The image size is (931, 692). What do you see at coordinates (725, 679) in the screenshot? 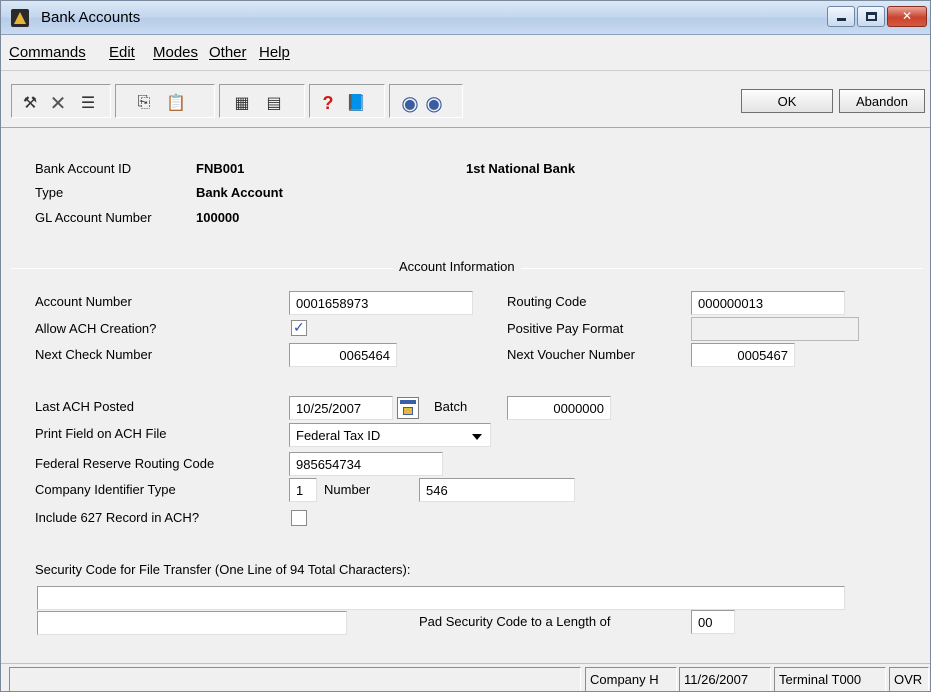
I see `status-date: 11/26/2007` at bounding box center [725, 679].